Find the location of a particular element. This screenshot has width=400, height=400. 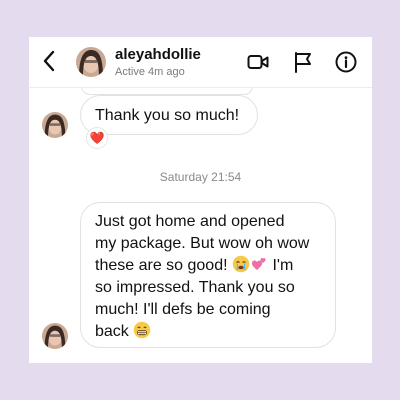

message-line: so impressed. Thank you so is located at coordinates (195, 287).